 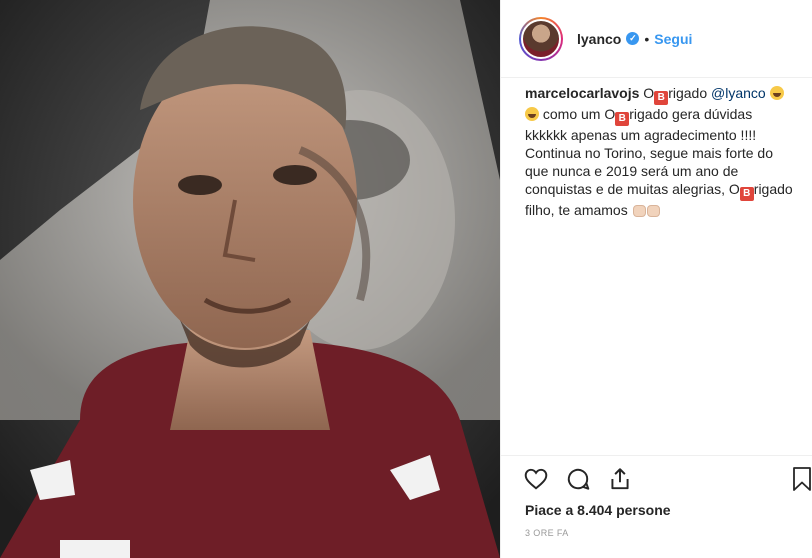 I want to click on likes-count: Piace a 8.404 persone, so click(x=598, y=510).